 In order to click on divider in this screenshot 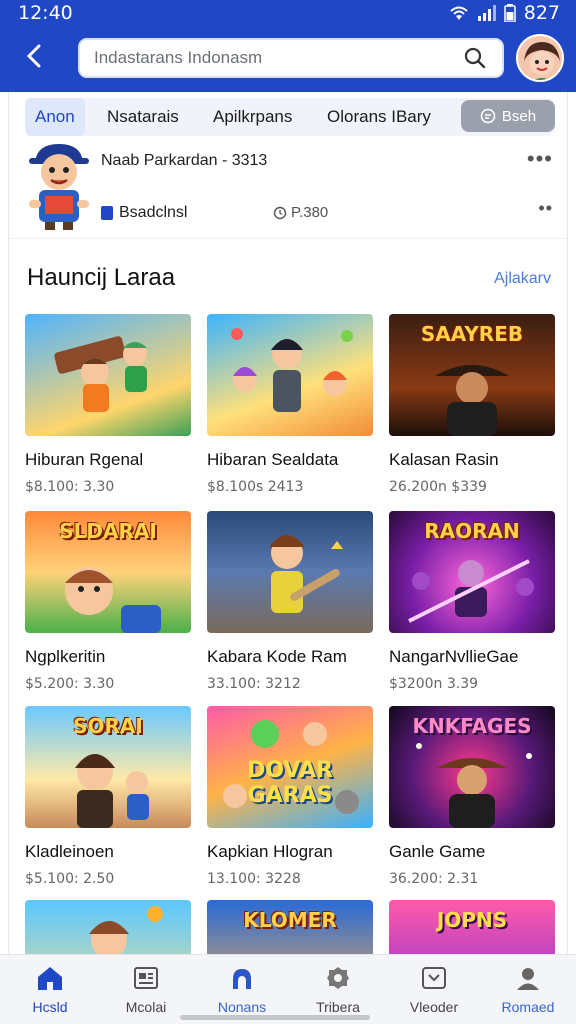, I will do `click(288, 238)`.